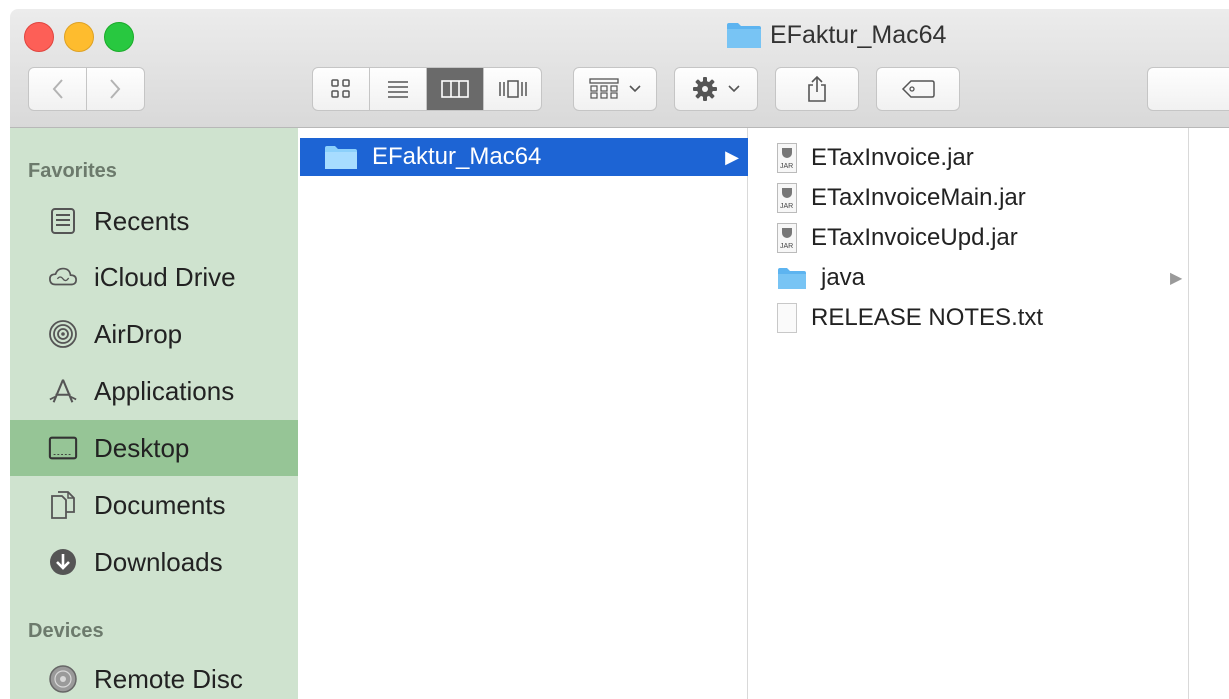  I want to click on search-field, so click(1188, 89).